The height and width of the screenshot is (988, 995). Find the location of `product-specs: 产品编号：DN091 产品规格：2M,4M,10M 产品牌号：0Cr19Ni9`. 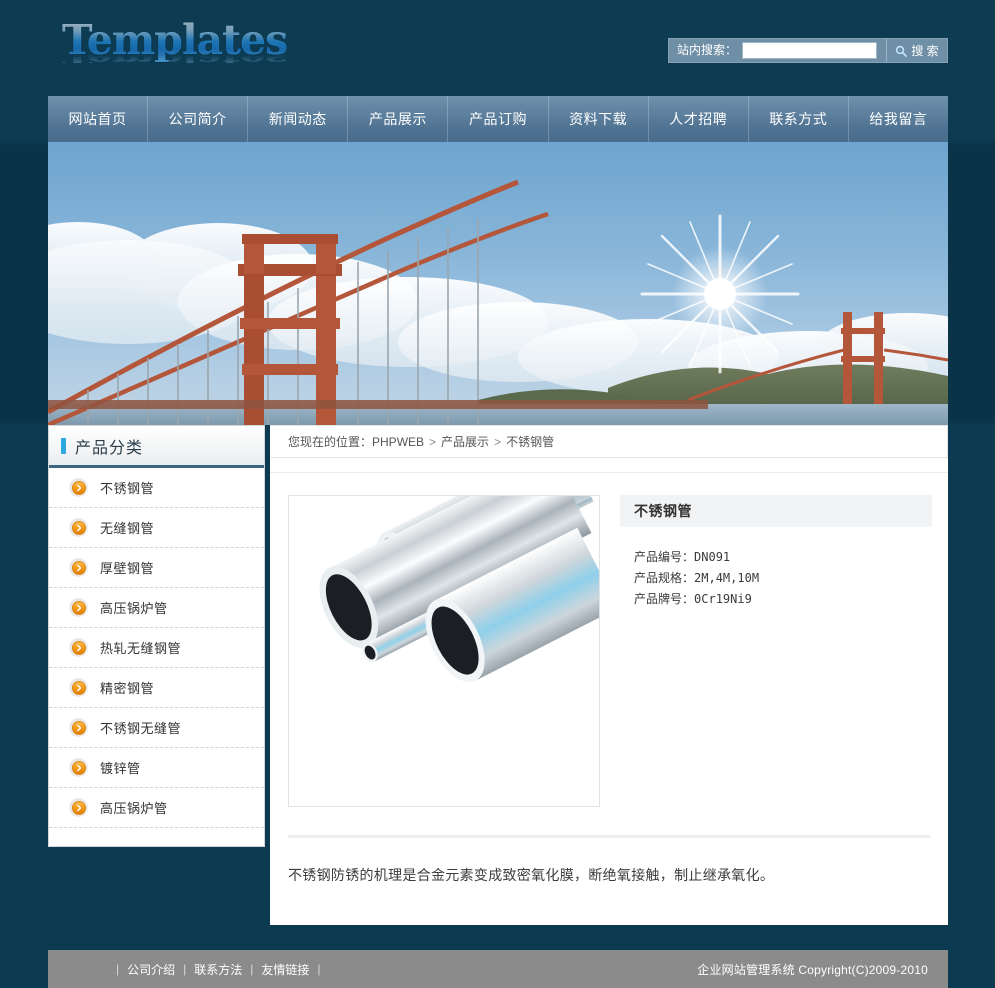

product-specs: 产品编号：DN091 产品规格：2M,4M,10M 产品牌号：0Cr19Ni9 is located at coordinates (776, 568).